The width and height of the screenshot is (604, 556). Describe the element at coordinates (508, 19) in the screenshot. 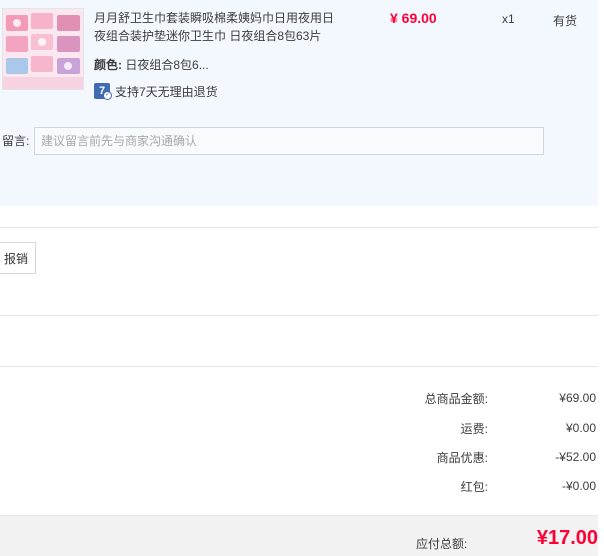

I see `product-quantity: x1` at that location.